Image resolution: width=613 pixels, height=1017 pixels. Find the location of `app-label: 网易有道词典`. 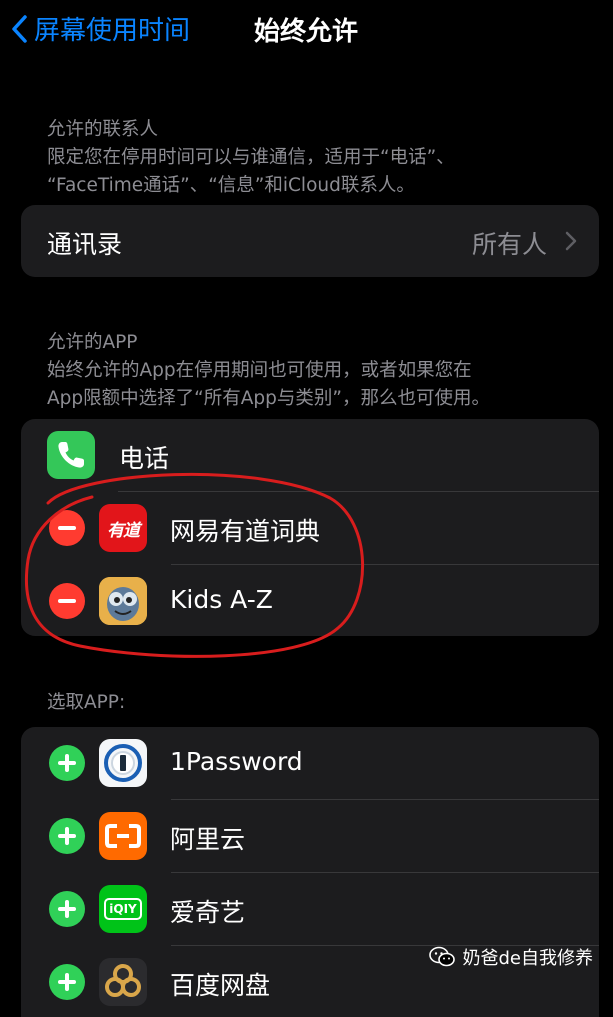

app-label: 网易有道词典 is located at coordinates (245, 531).